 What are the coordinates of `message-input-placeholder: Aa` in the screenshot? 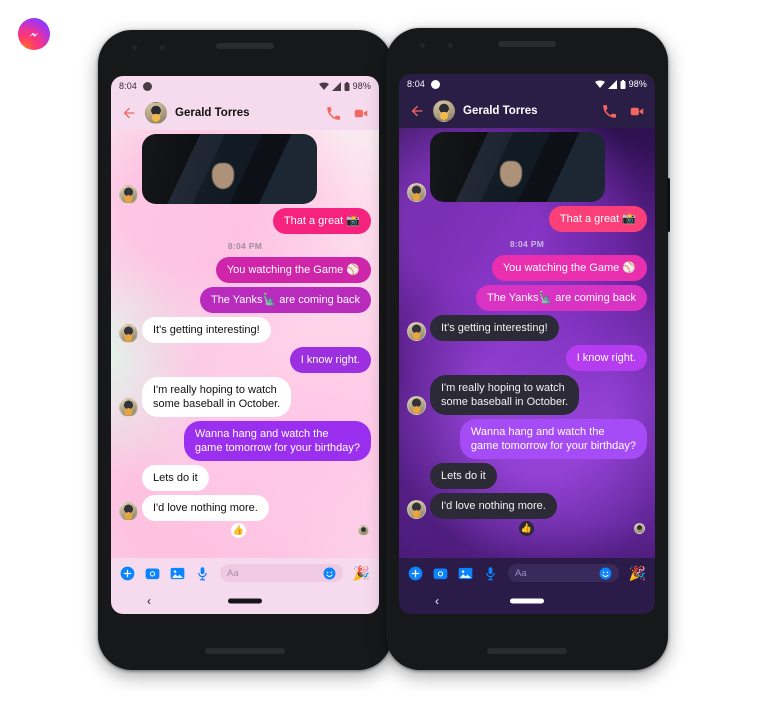 It's located at (521, 573).